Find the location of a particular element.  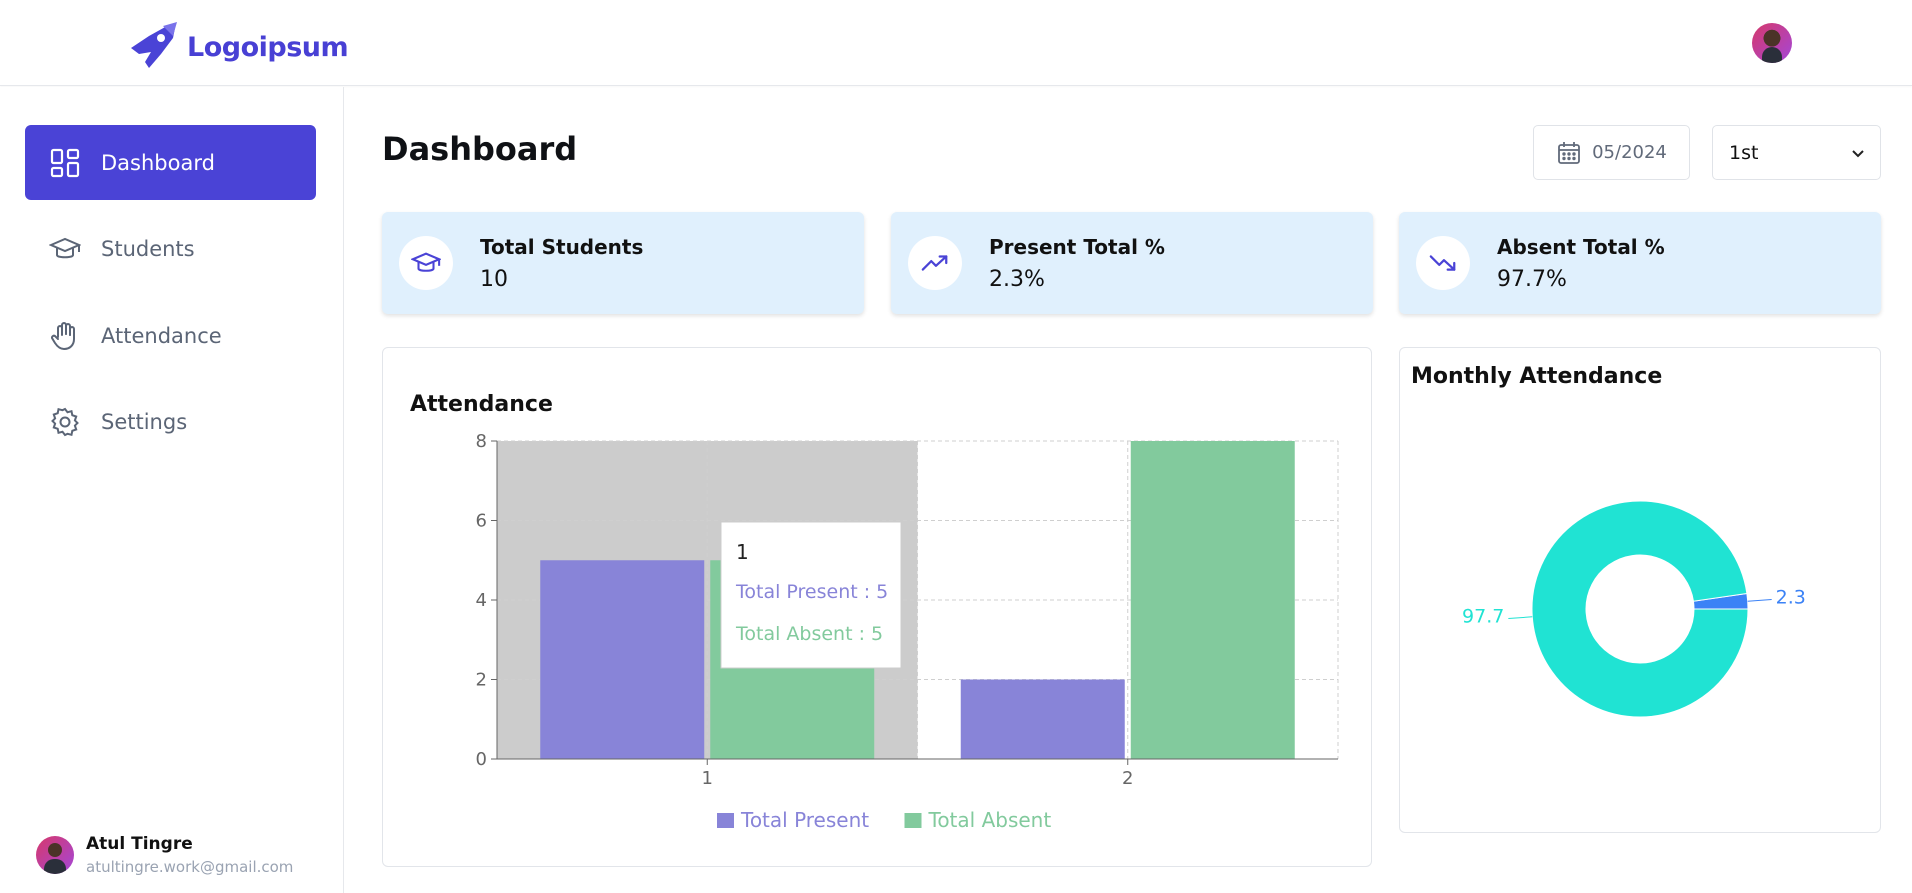

sidebar-item-students: Students is located at coordinates (170, 248).